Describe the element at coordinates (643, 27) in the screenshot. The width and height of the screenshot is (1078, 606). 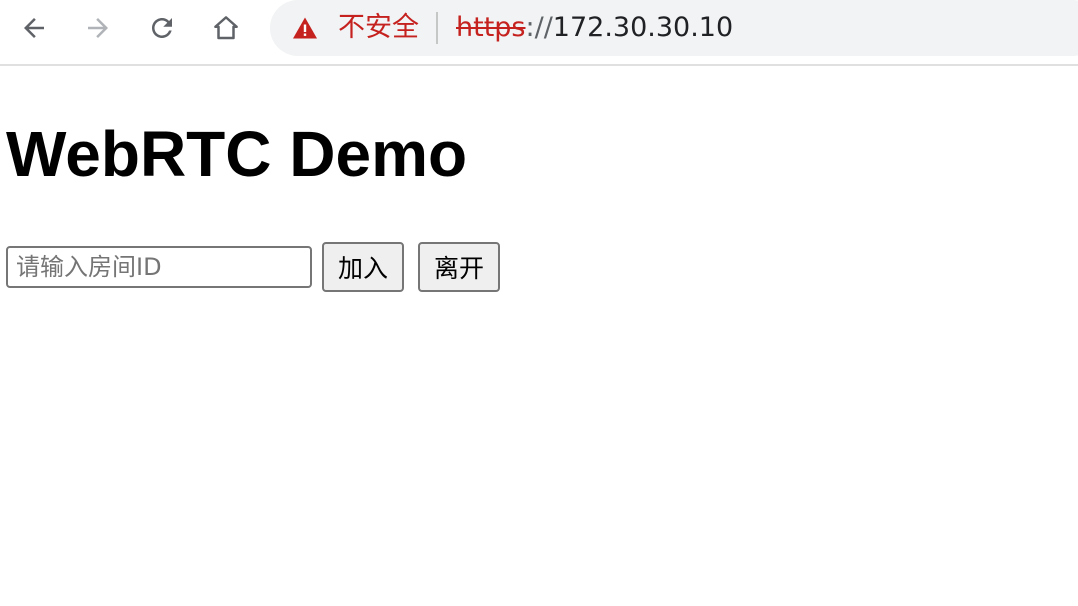
I see `url-host: 172.30.30.10` at that location.